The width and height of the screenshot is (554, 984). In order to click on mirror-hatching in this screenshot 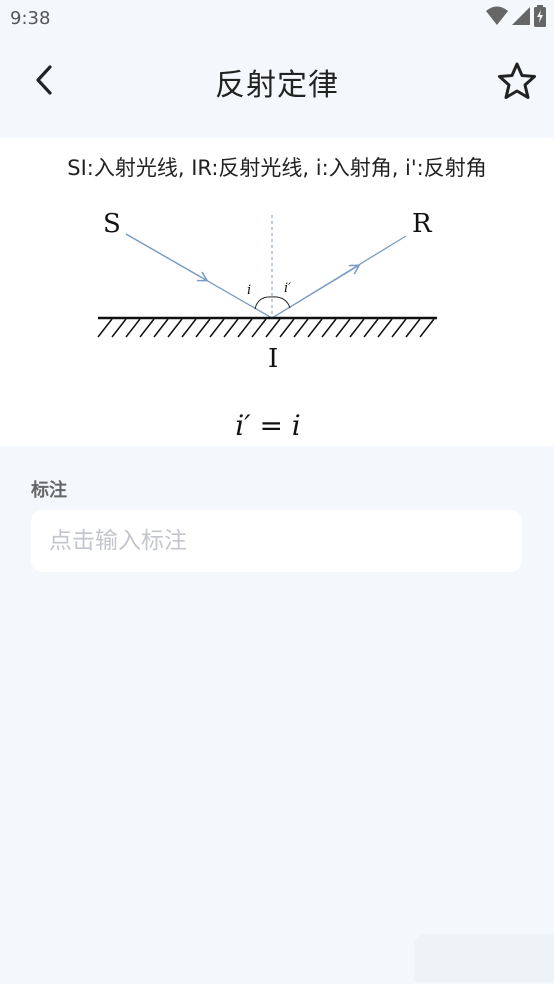, I will do `click(266, 328)`.